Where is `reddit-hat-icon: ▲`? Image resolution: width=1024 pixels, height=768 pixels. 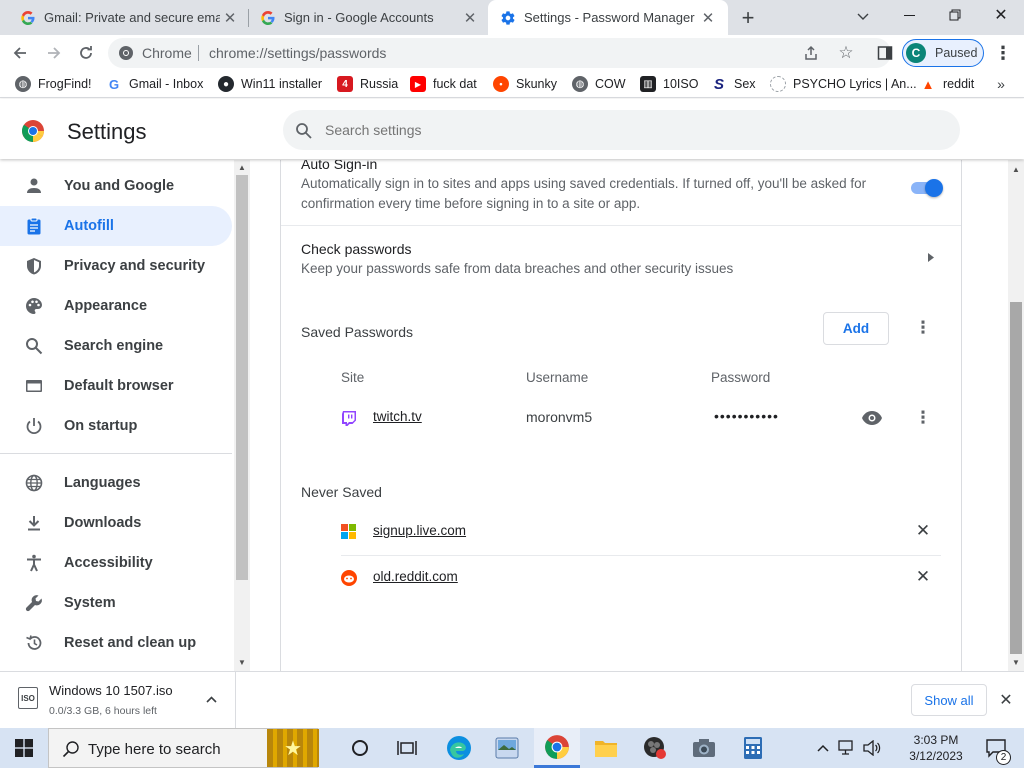 reddit-hat-icon: ▲ is located at coordinates (928, 84).